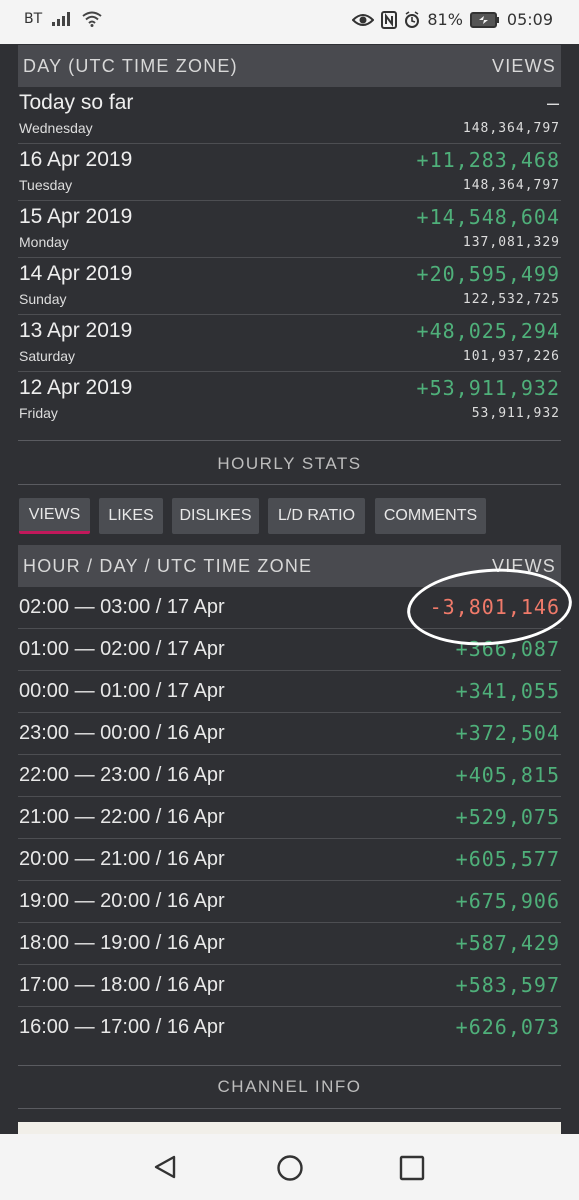 The image size is (579, 1200). What do you see at coordinates (54, 516) in the screenshot?
I see `tab-views: VIEWS` at bounding box center [54, 516].